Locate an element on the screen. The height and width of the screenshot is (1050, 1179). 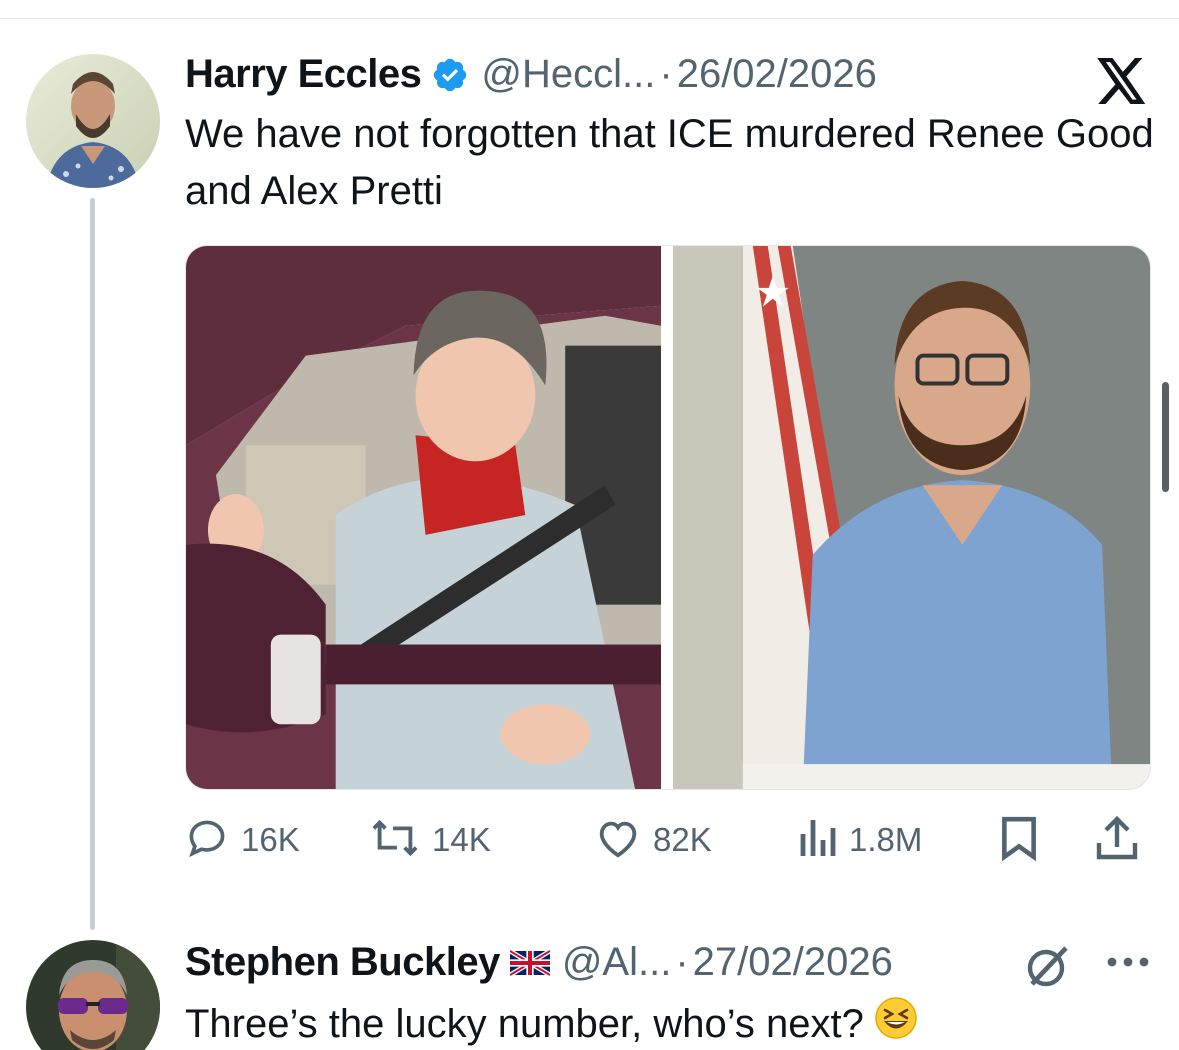
author-name: Harry Eccles is located at coordinates (303, 74).